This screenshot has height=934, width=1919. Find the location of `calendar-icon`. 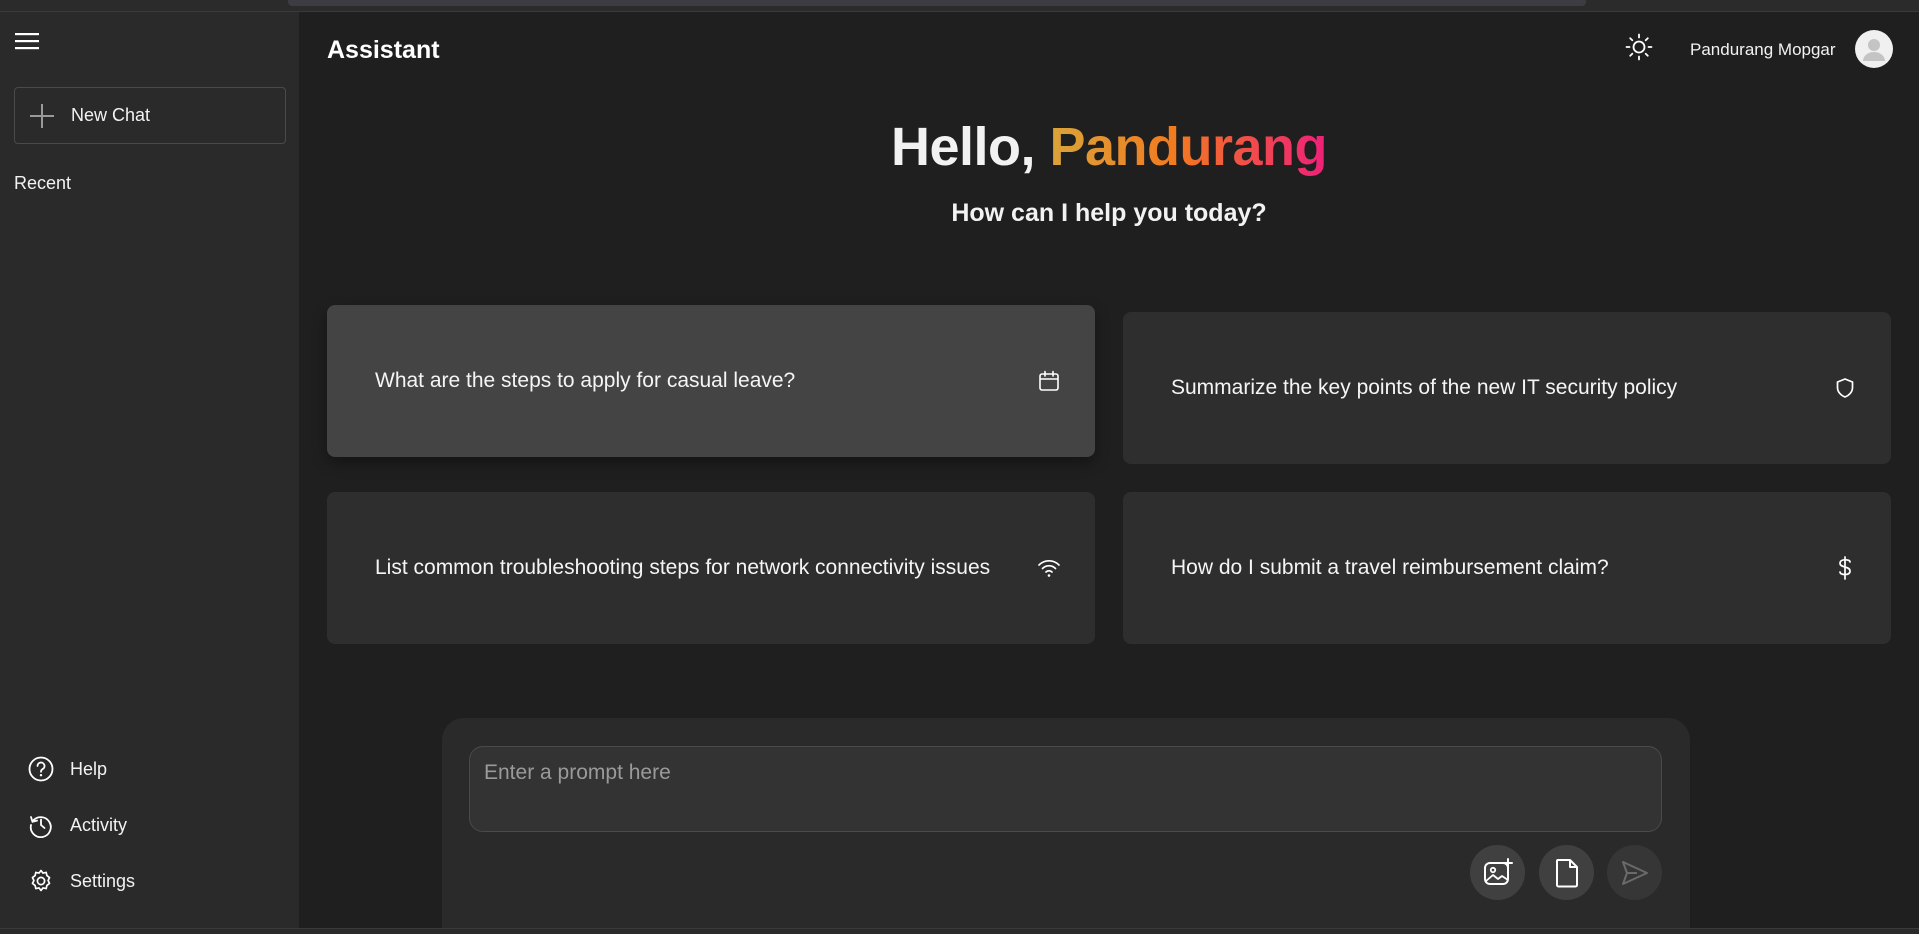

calendar-icon is located at coordinates (1049, 381).